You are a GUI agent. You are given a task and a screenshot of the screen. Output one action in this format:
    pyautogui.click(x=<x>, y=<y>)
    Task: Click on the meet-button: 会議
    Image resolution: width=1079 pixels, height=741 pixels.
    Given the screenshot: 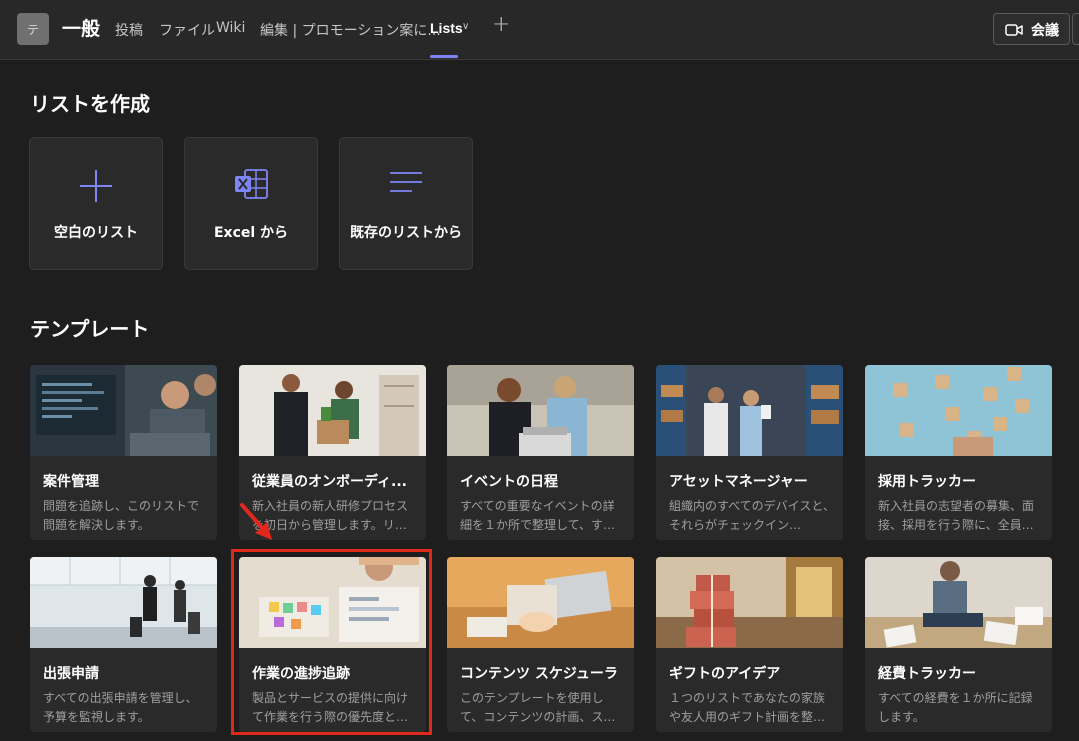 What is the action you would take?
    pyautogui.click(x=1031, y=29)
    